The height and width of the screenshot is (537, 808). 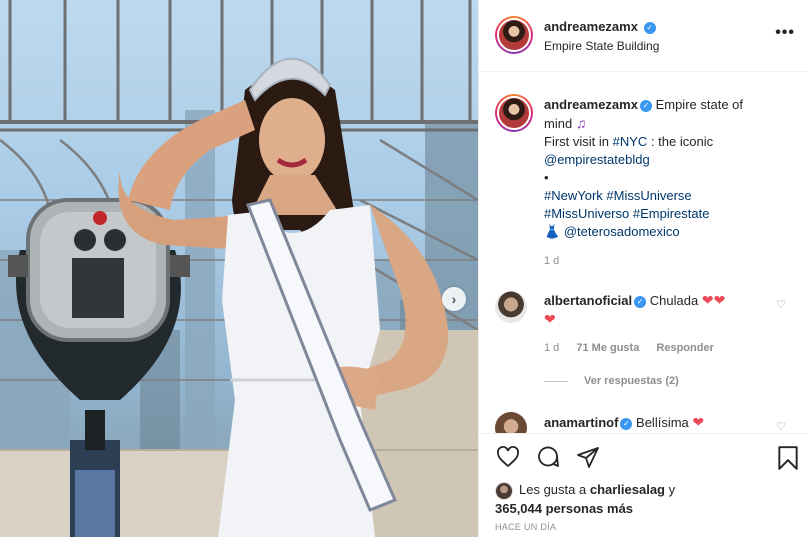 What do you see at coordinates (622, 231) in the screenshot?
I see `mention-link: @teterosadomexico` at bounding box center [622, 231].